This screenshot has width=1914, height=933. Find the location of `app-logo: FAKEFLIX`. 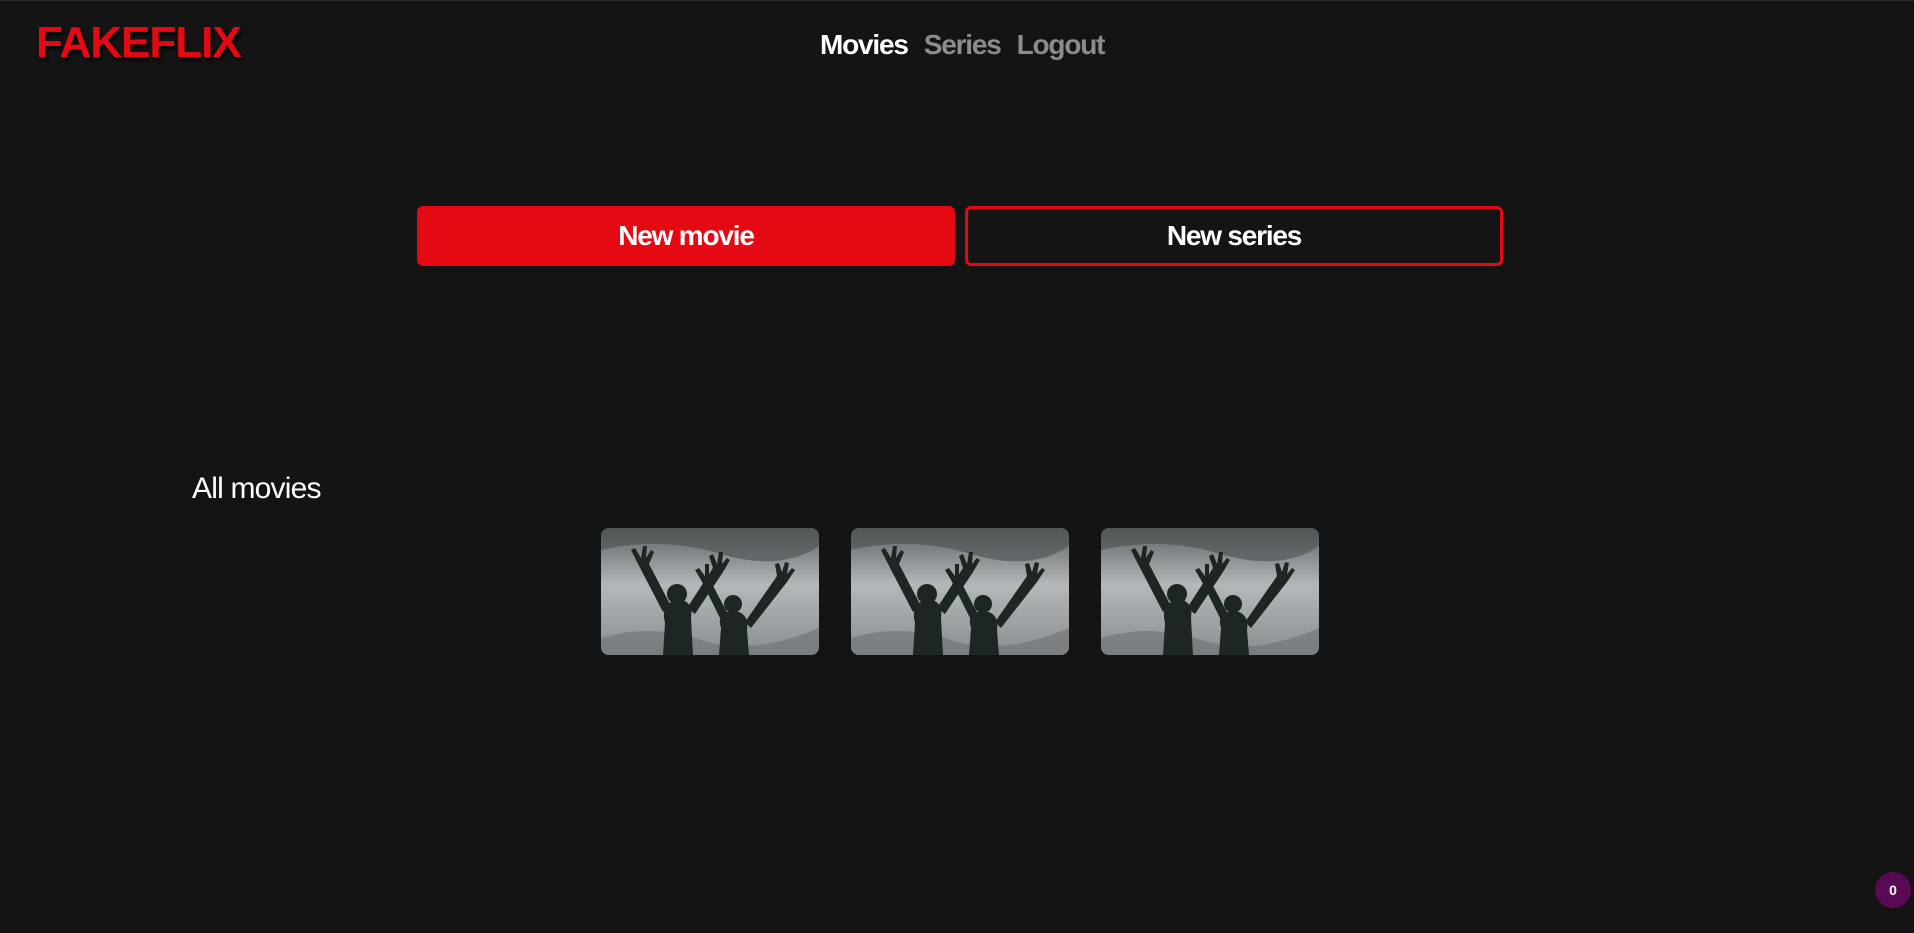

app-logo: FAKEFLIX is located at coordinates (139, 43).